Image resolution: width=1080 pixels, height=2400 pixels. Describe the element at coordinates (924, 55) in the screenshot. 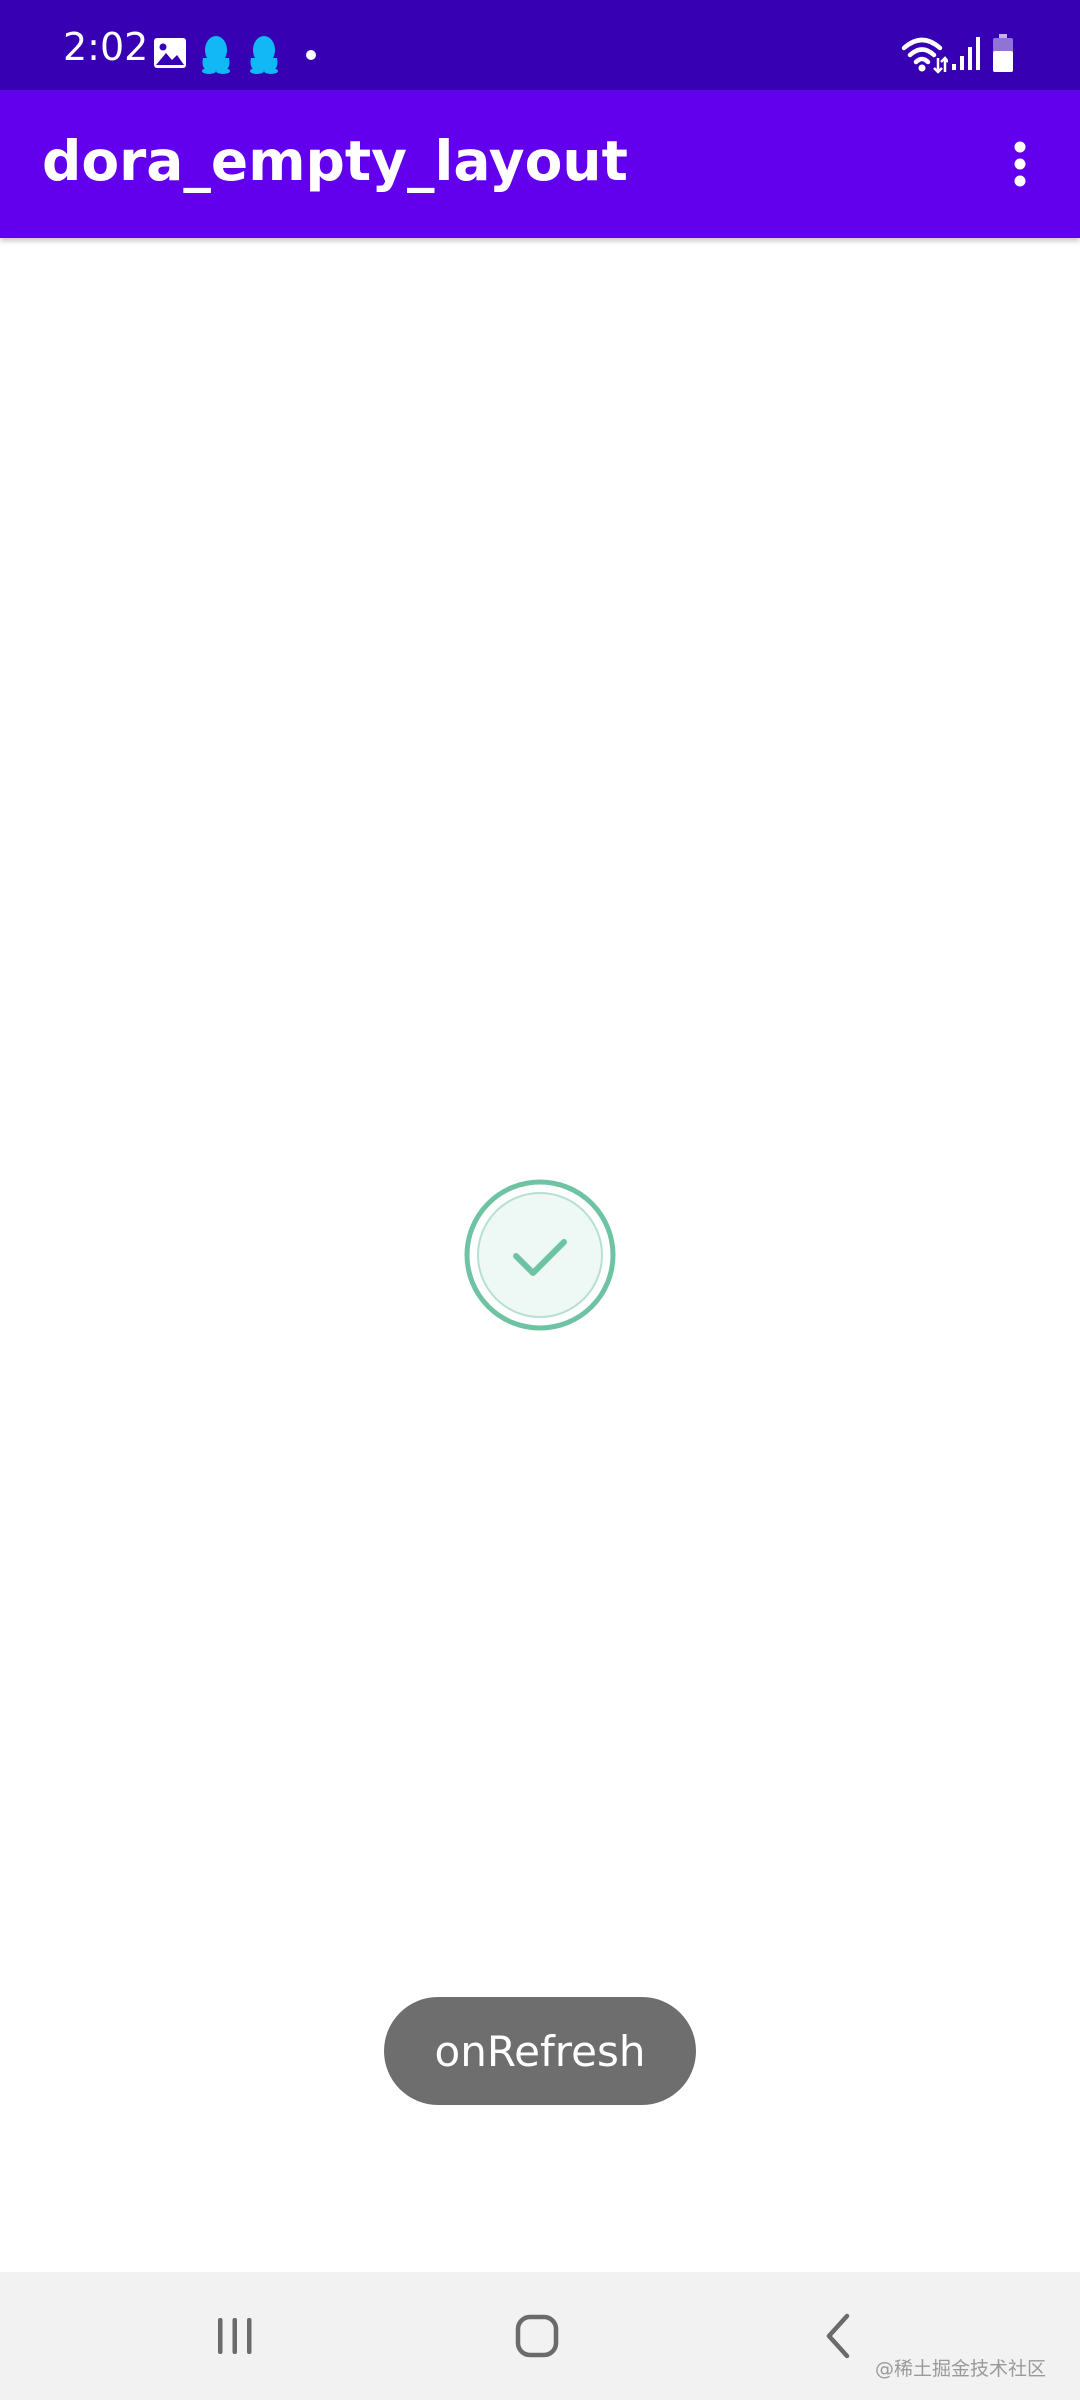

I see `wifi-icon` at that location.